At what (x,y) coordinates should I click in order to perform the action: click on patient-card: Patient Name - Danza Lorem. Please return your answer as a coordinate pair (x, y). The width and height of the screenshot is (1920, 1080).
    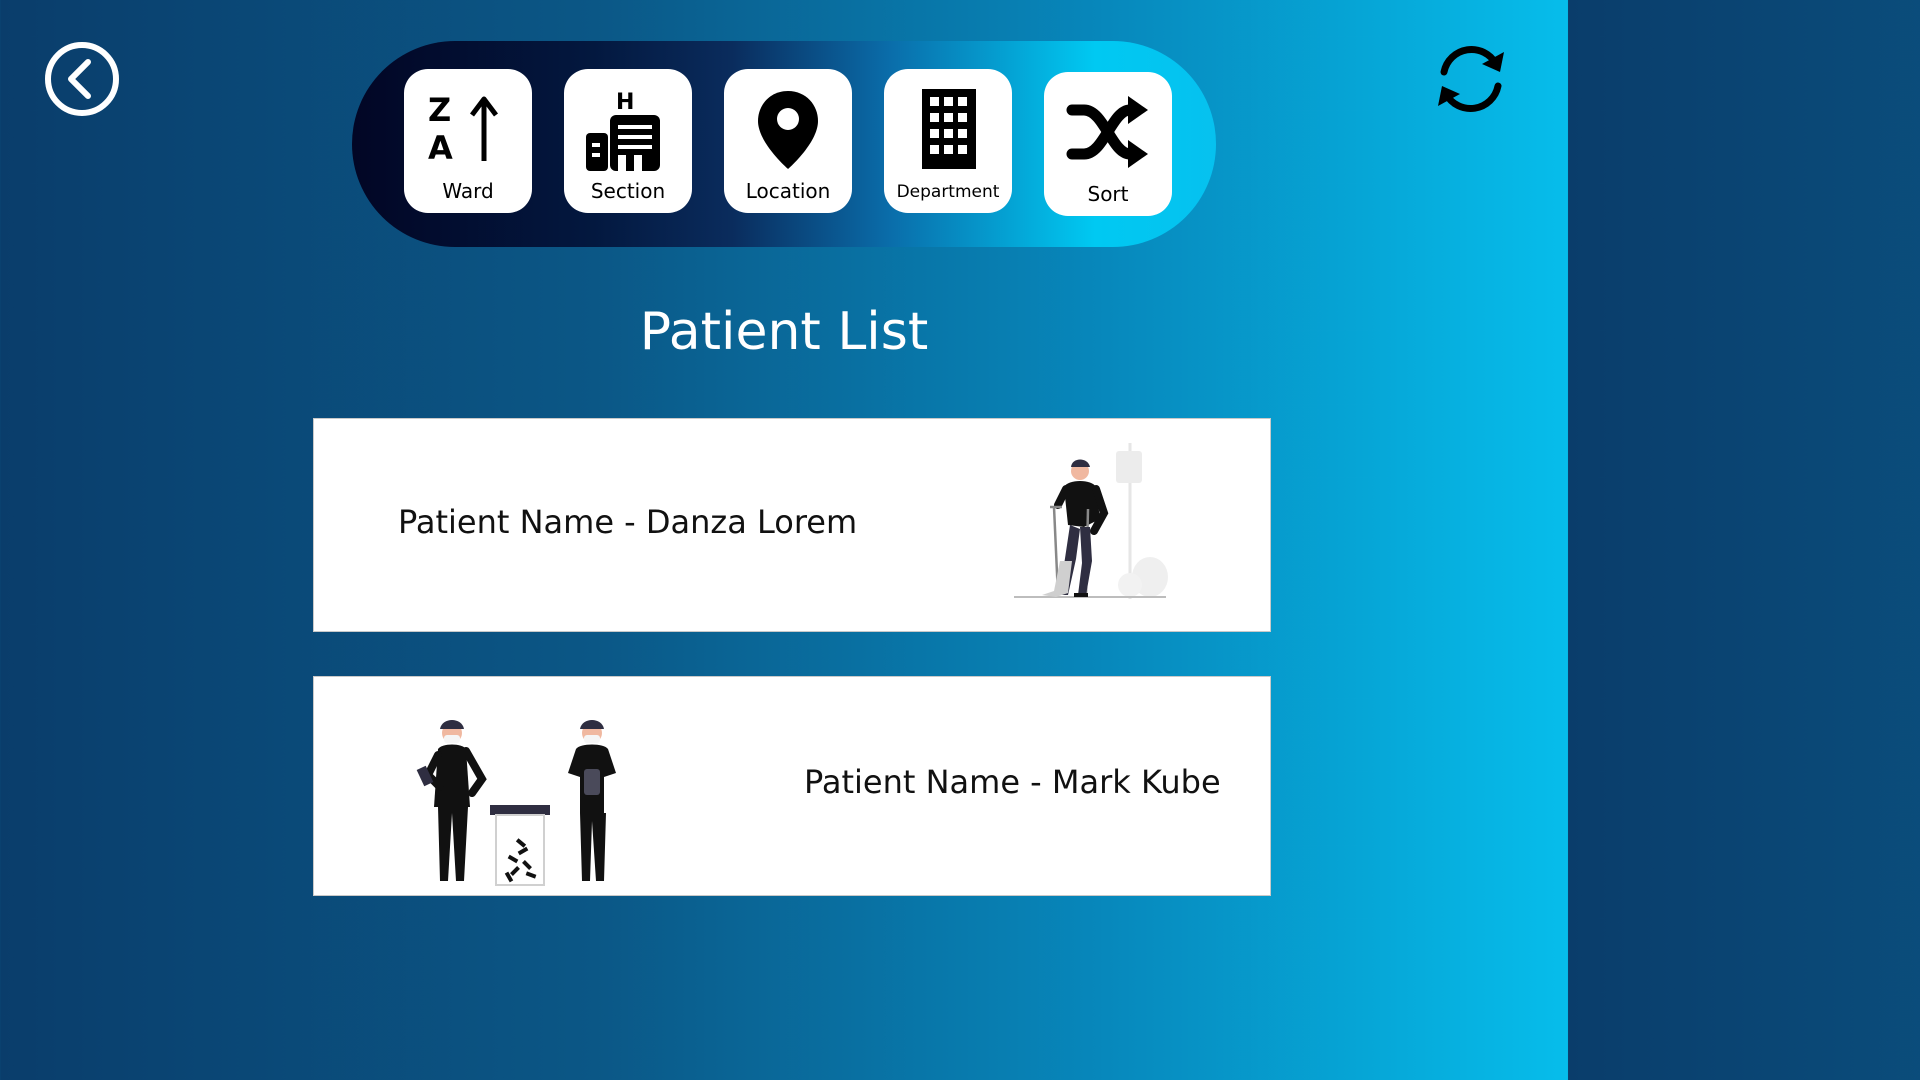
    Looking at the image, I should click on (792, 525).